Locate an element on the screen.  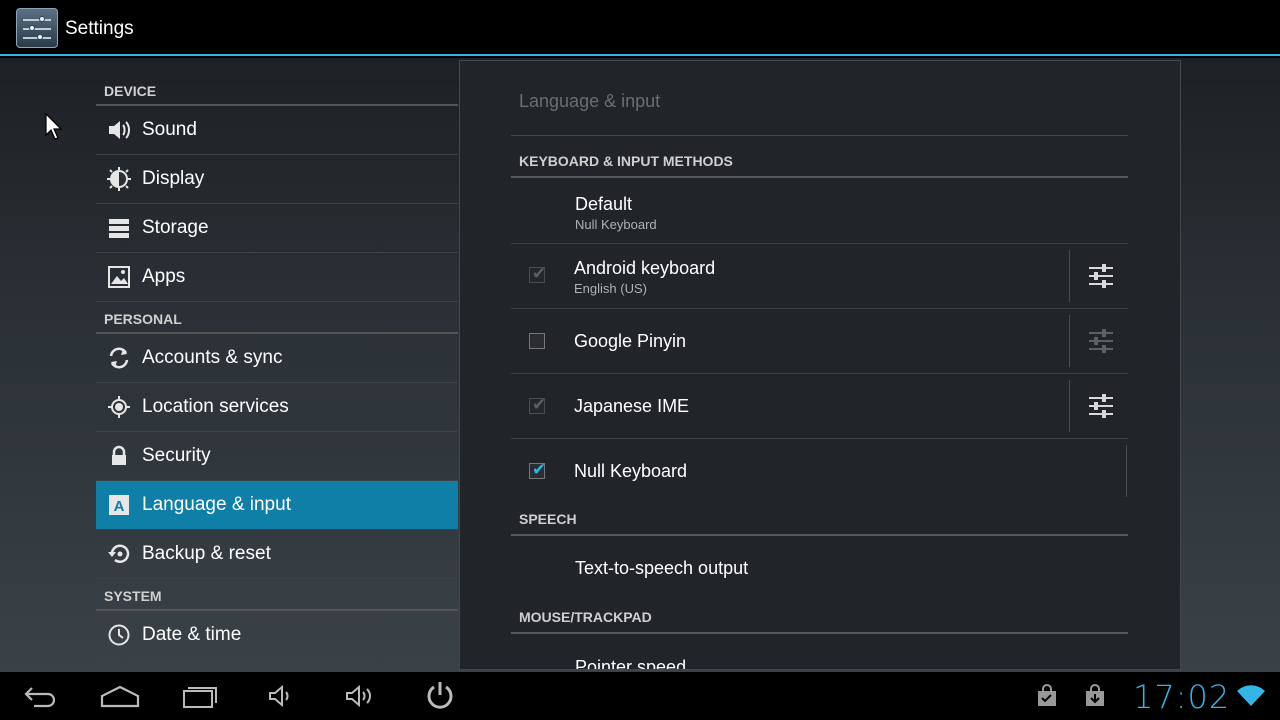
sidebar-item-backup-reset: Backup & reset is located at coordinates (277, 554).